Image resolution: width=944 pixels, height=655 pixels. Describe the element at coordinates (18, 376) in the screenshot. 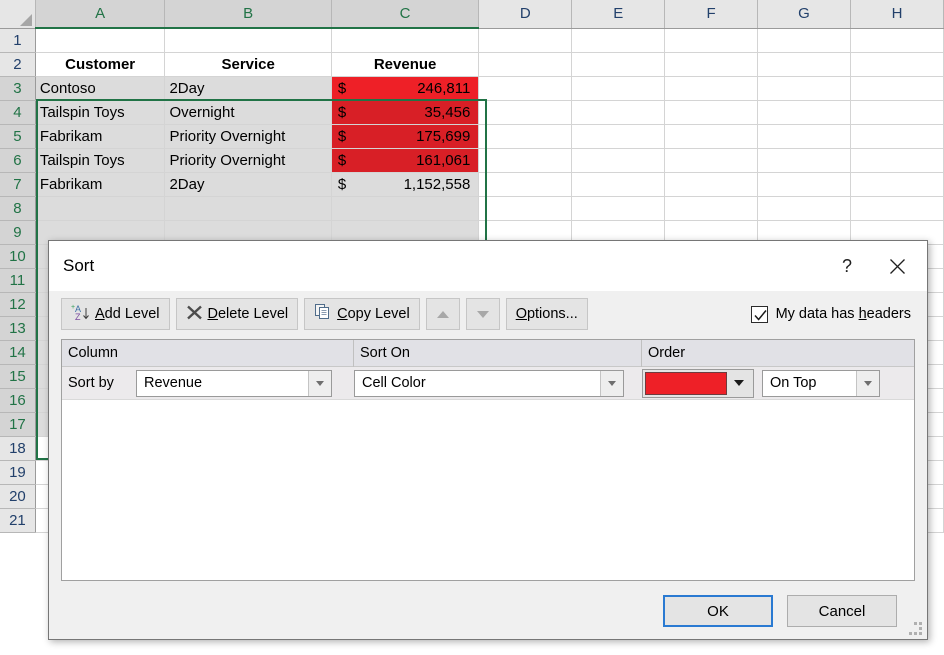

I see `row-header-15: 15` at that location.